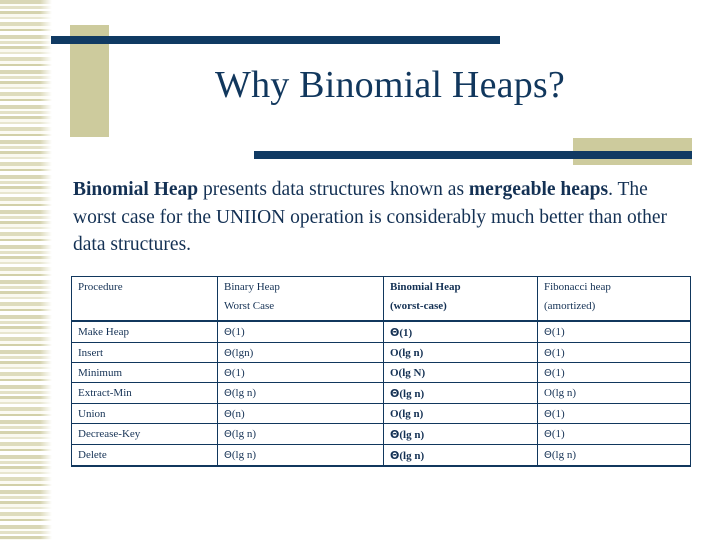 Image resolution: width=720 pixels, height=540 pixels. I want to click on cell-fibonacci-heap: O(lg n), so click(614, 392).